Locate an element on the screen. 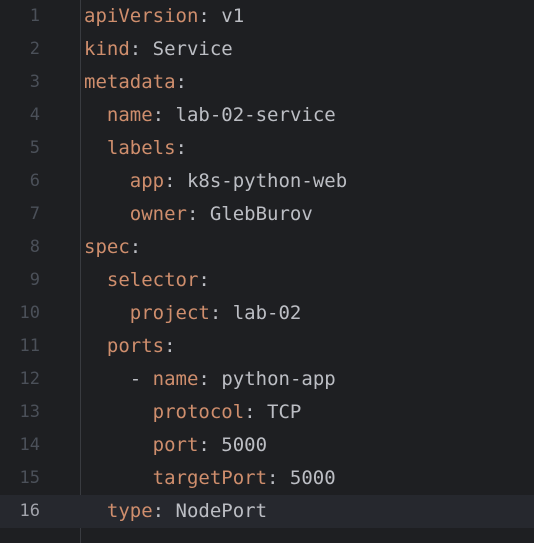 This screenshot has height=543, width=534. line-number: 15 is located at coordinates (29, 478).